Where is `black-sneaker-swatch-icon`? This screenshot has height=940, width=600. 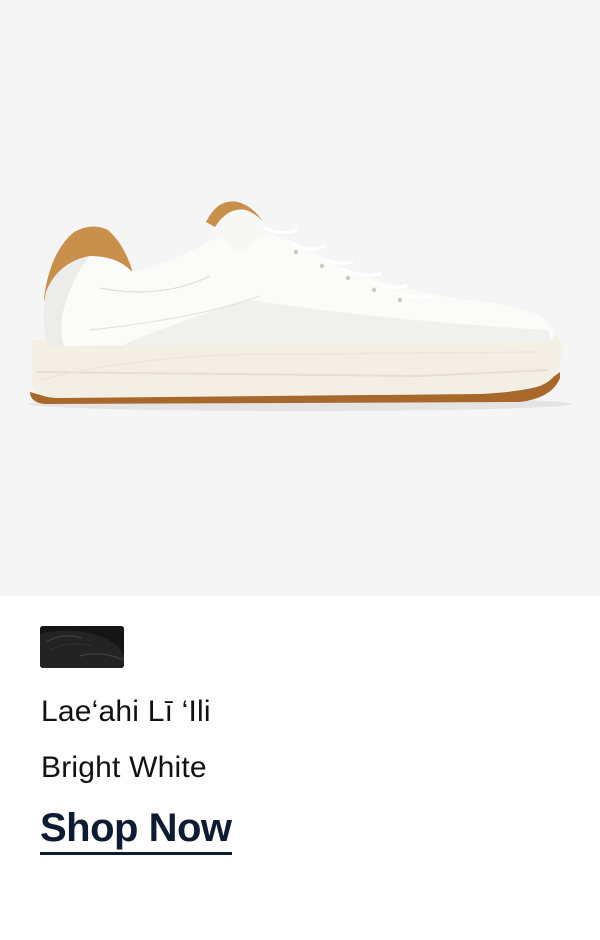 black-sneaker-swatch-icon is located at coordinates (82, 647).